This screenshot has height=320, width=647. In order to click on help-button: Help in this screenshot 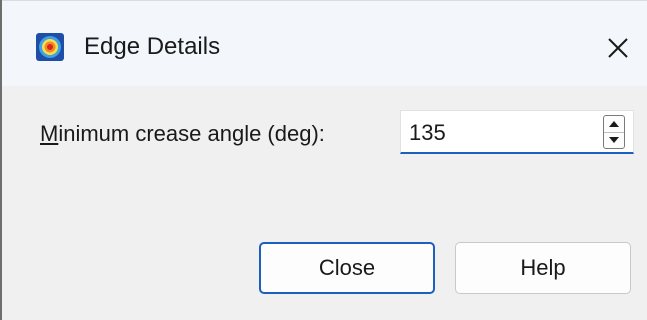, I will do `click(543, 268)`.